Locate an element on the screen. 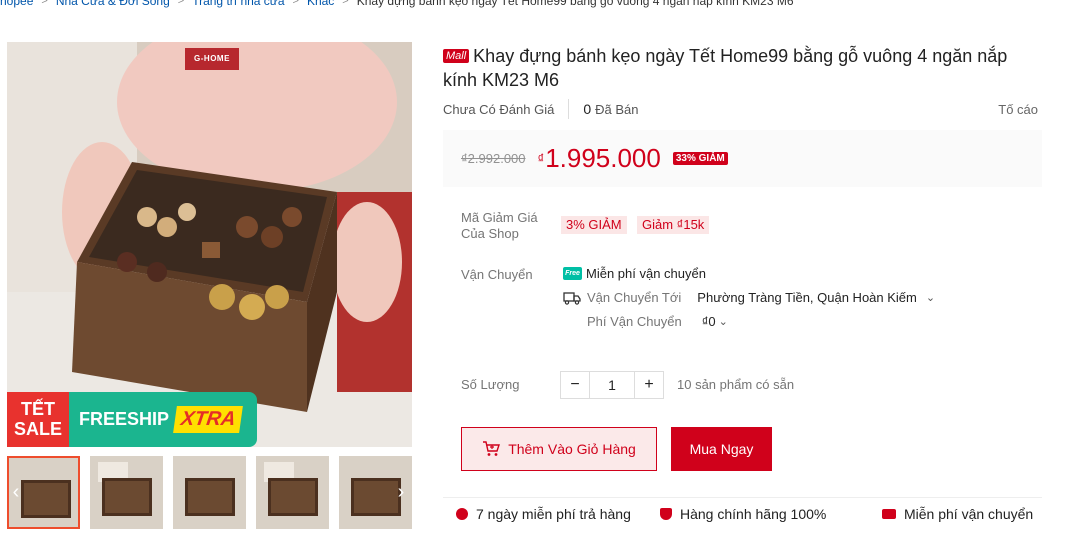 The width and height of the screenshot is (1082, 538). return-icon is located at coordinates (462, 514).